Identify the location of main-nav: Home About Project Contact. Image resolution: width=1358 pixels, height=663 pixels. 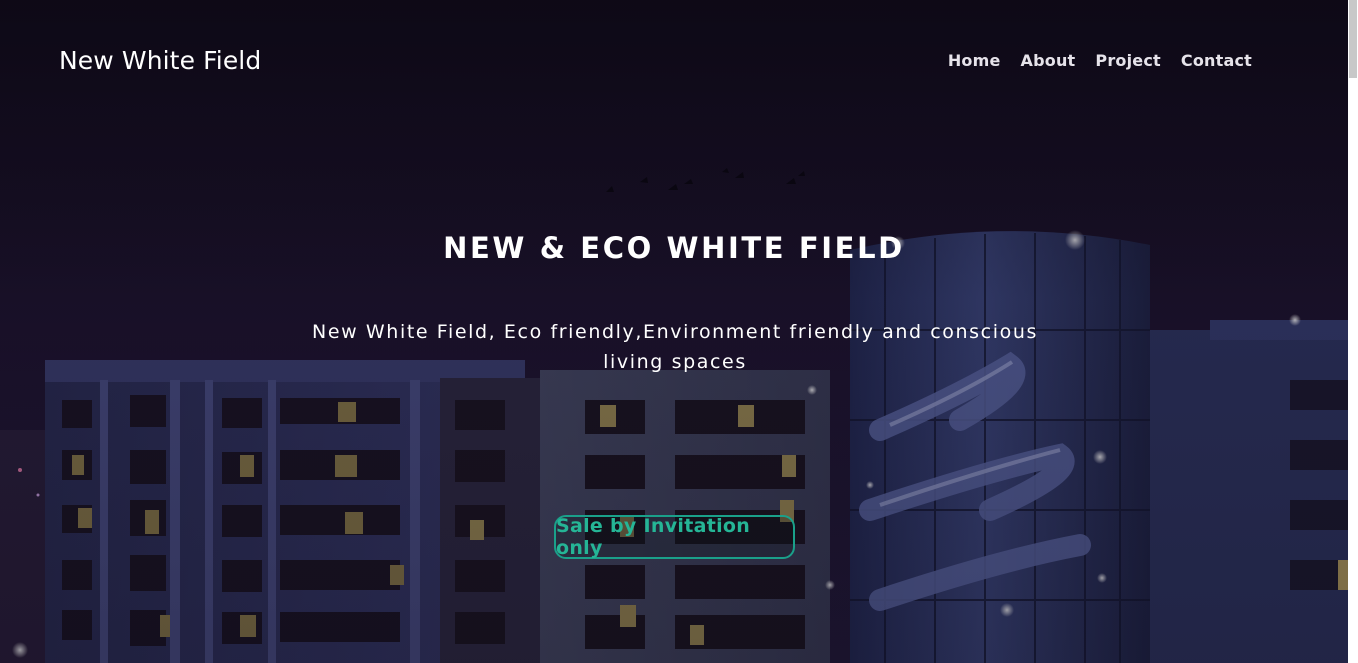
(1100, 60).